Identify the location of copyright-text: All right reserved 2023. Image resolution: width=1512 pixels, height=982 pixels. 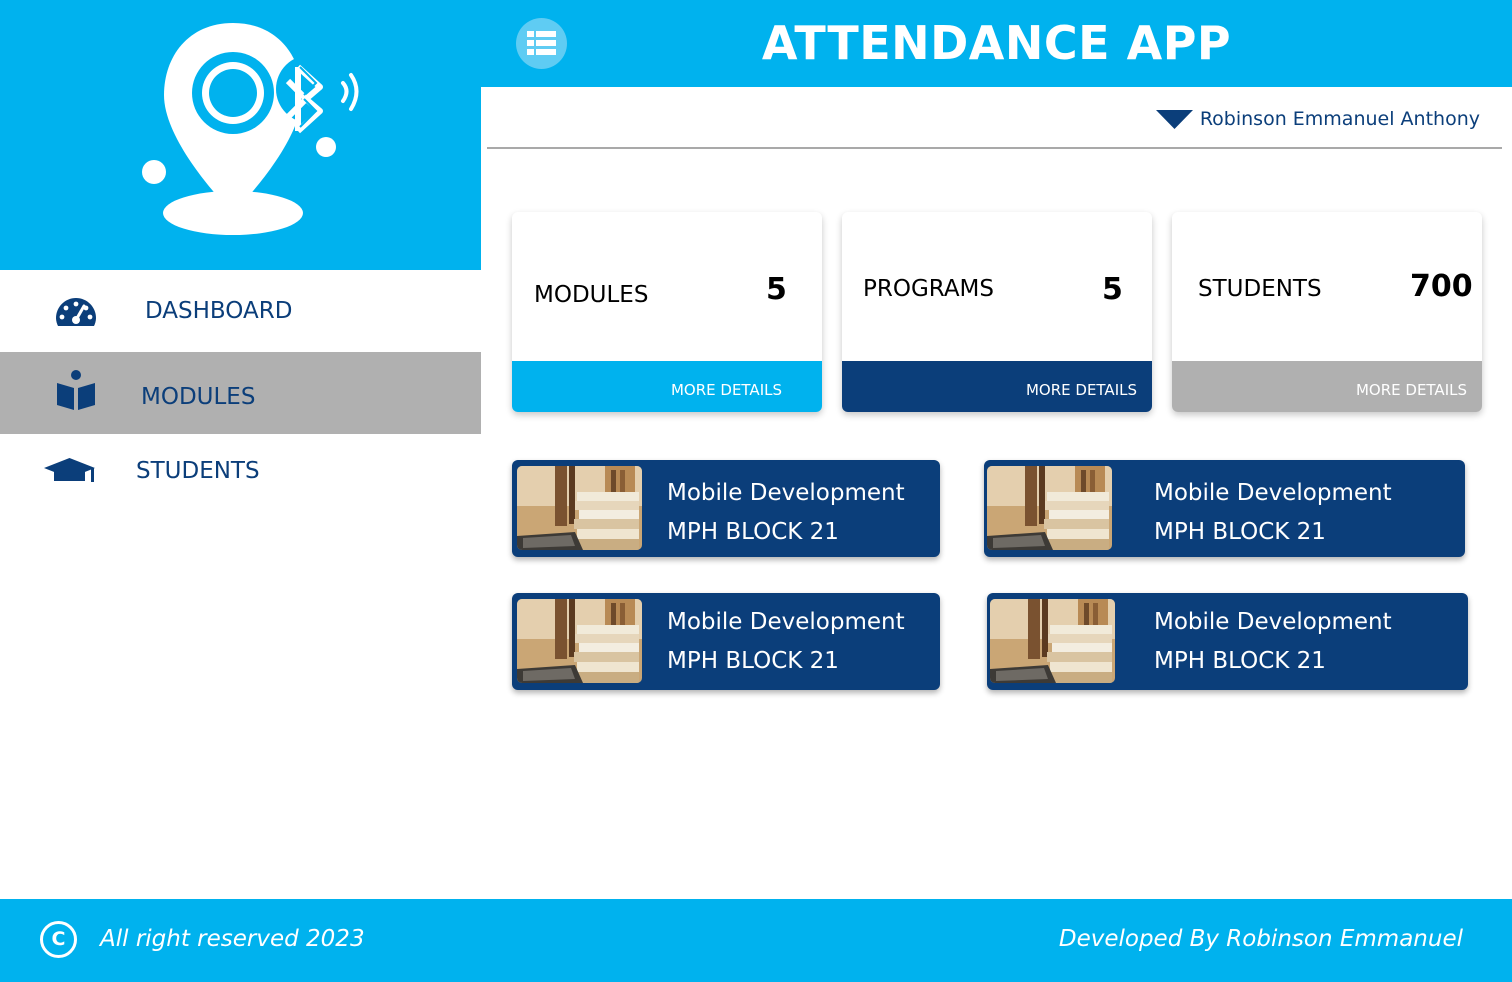
(232, 939).